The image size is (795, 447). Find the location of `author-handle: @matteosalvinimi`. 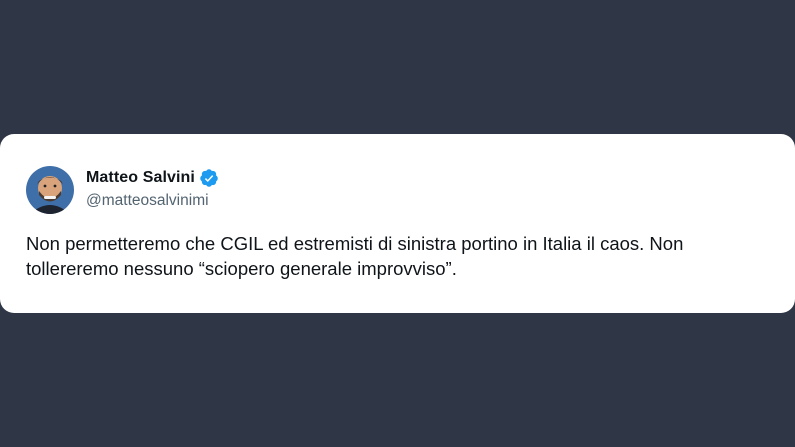

author-handle: @matteosalvinimi is located at coordinates (147, 201).